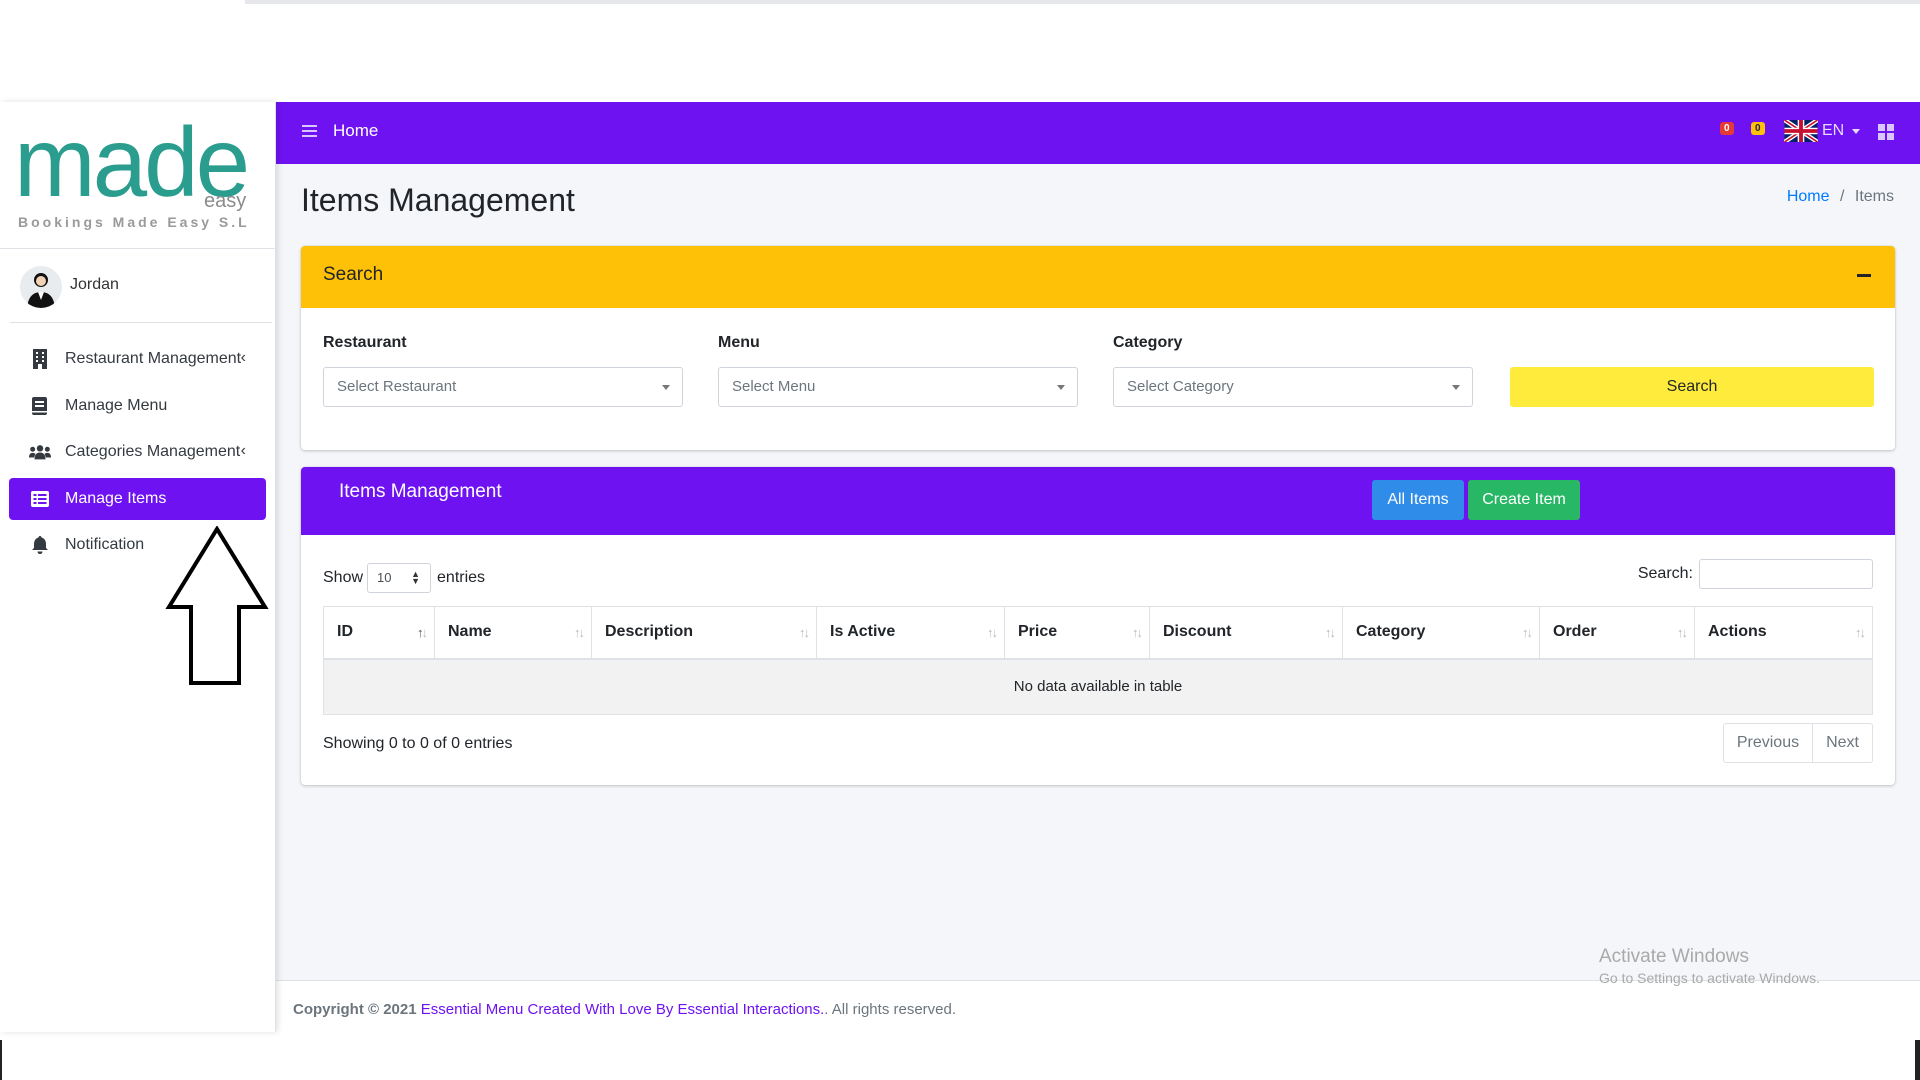 This screenshot has height=1080, width=1920. I want to click on column-header-category: Category ↑↓, so click(1441, 633).